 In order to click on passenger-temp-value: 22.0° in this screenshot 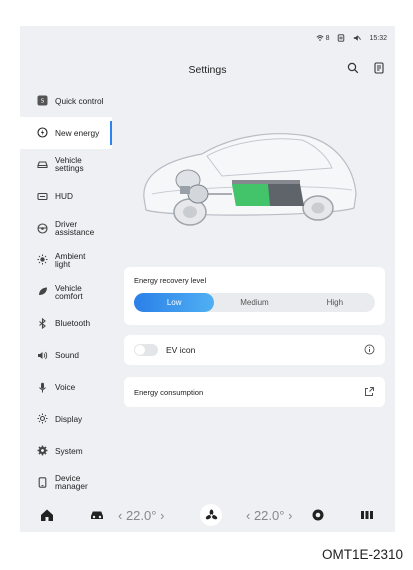, I will do `click(269, 515)`.